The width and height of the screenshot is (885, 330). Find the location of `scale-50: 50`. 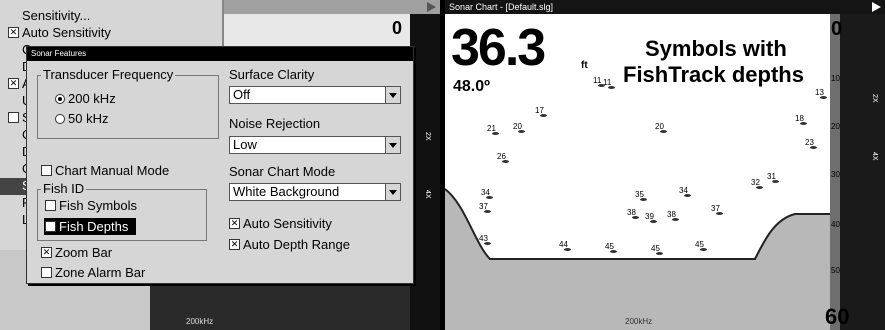

scale-50: 50 is located at coordinates (835, 270).